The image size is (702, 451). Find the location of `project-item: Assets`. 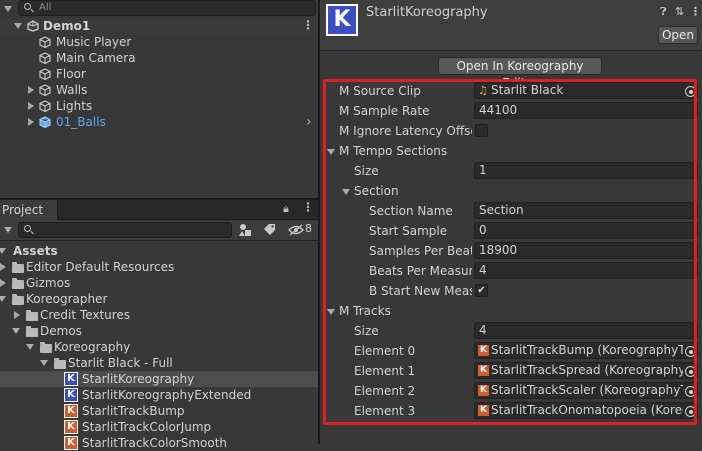

project-item: Assets is located at coordinates (159, 251).